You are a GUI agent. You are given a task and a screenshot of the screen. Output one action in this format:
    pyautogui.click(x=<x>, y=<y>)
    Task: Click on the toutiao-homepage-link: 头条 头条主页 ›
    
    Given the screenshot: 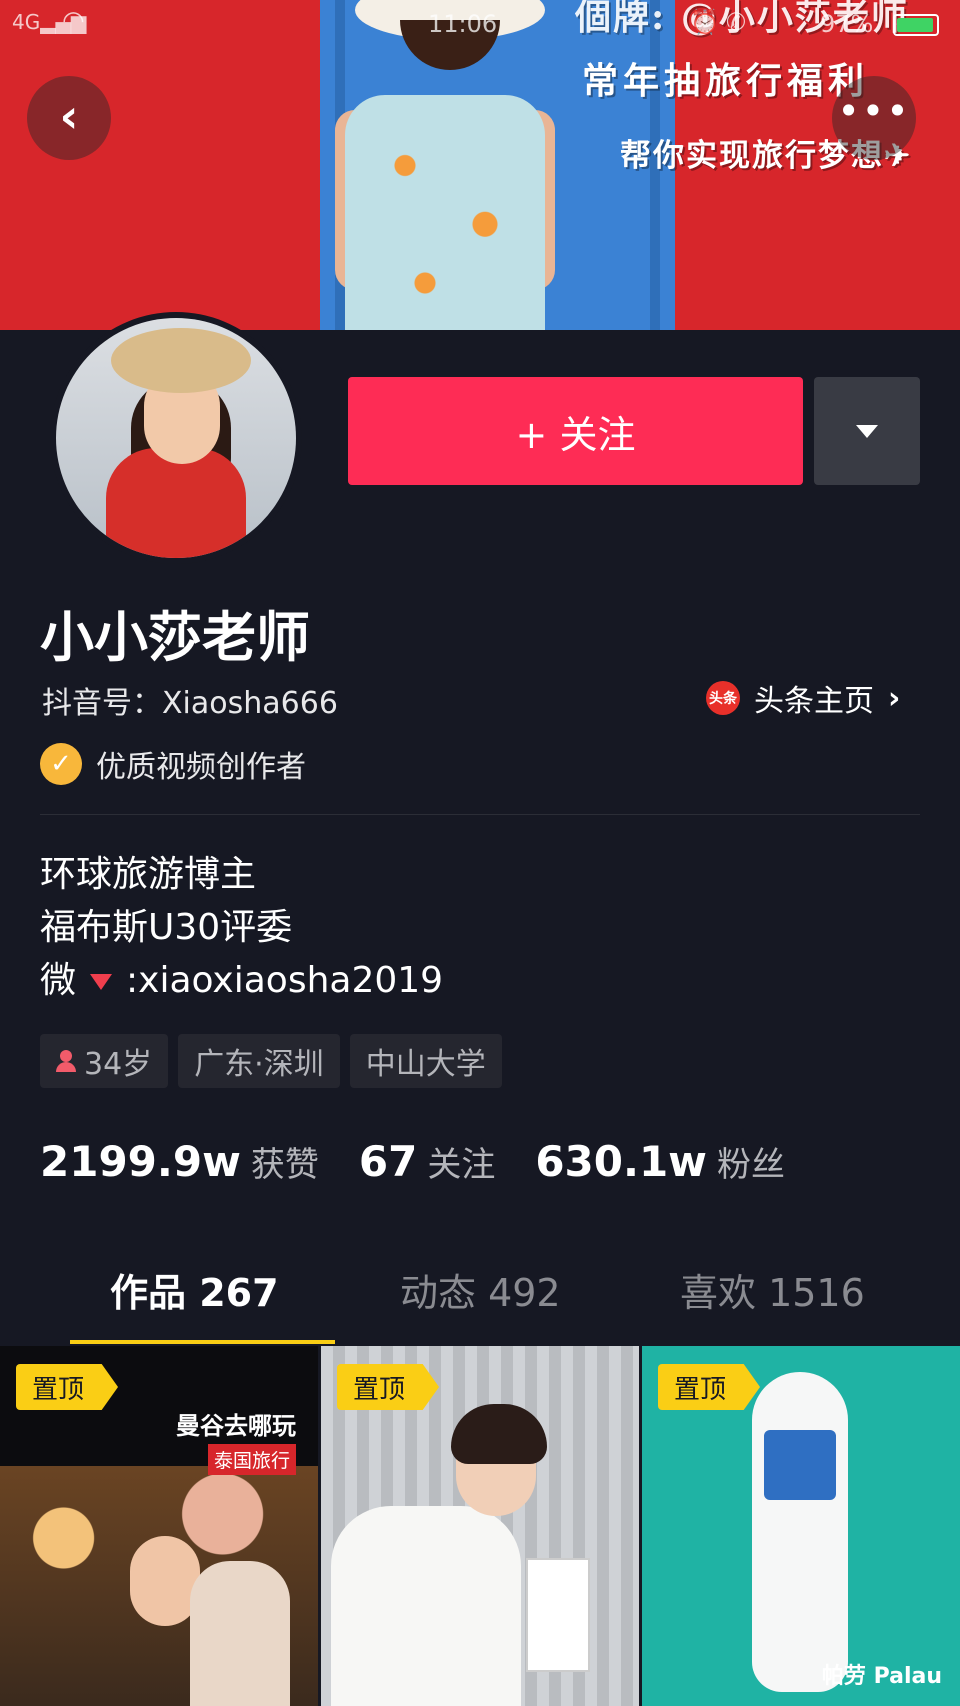 What is the action you would take?
    pyautogui.click(x=803, y=698)
    